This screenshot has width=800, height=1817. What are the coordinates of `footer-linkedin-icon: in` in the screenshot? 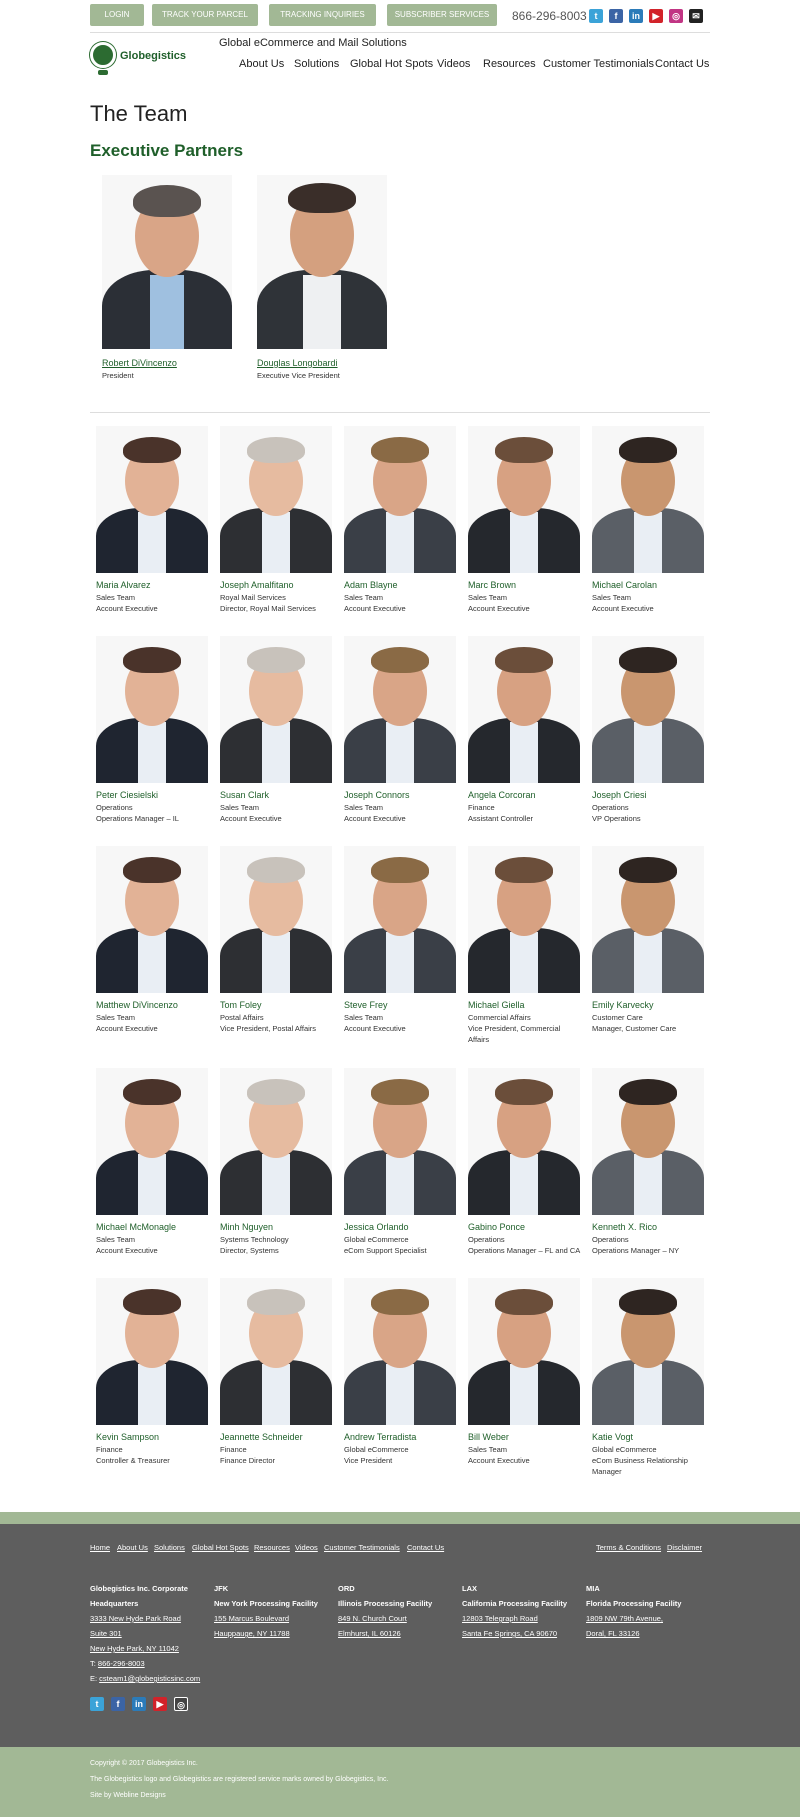 It's located at (139, 1704).